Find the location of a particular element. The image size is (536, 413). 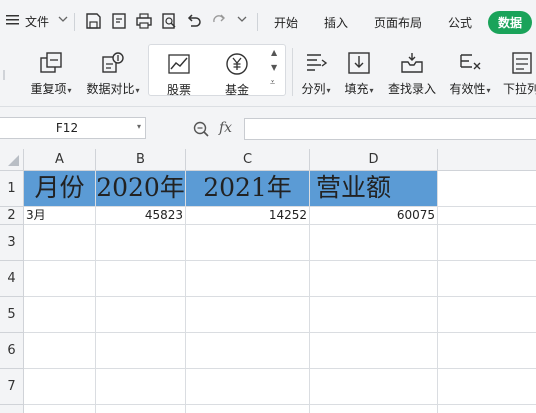

tab-formulas: 公式 is located at coordinates (460, 22).